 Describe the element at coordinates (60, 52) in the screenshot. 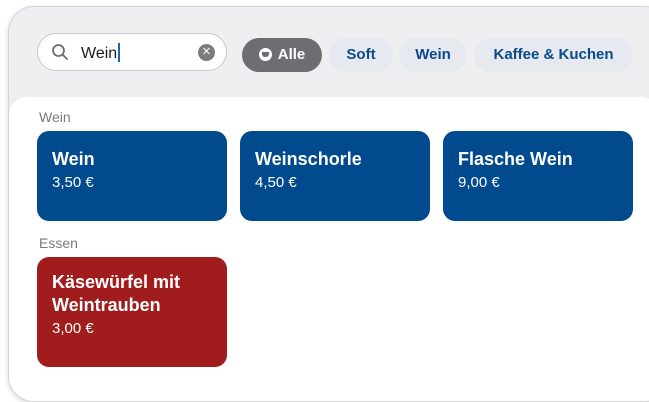

I see `search-icon` at that location.